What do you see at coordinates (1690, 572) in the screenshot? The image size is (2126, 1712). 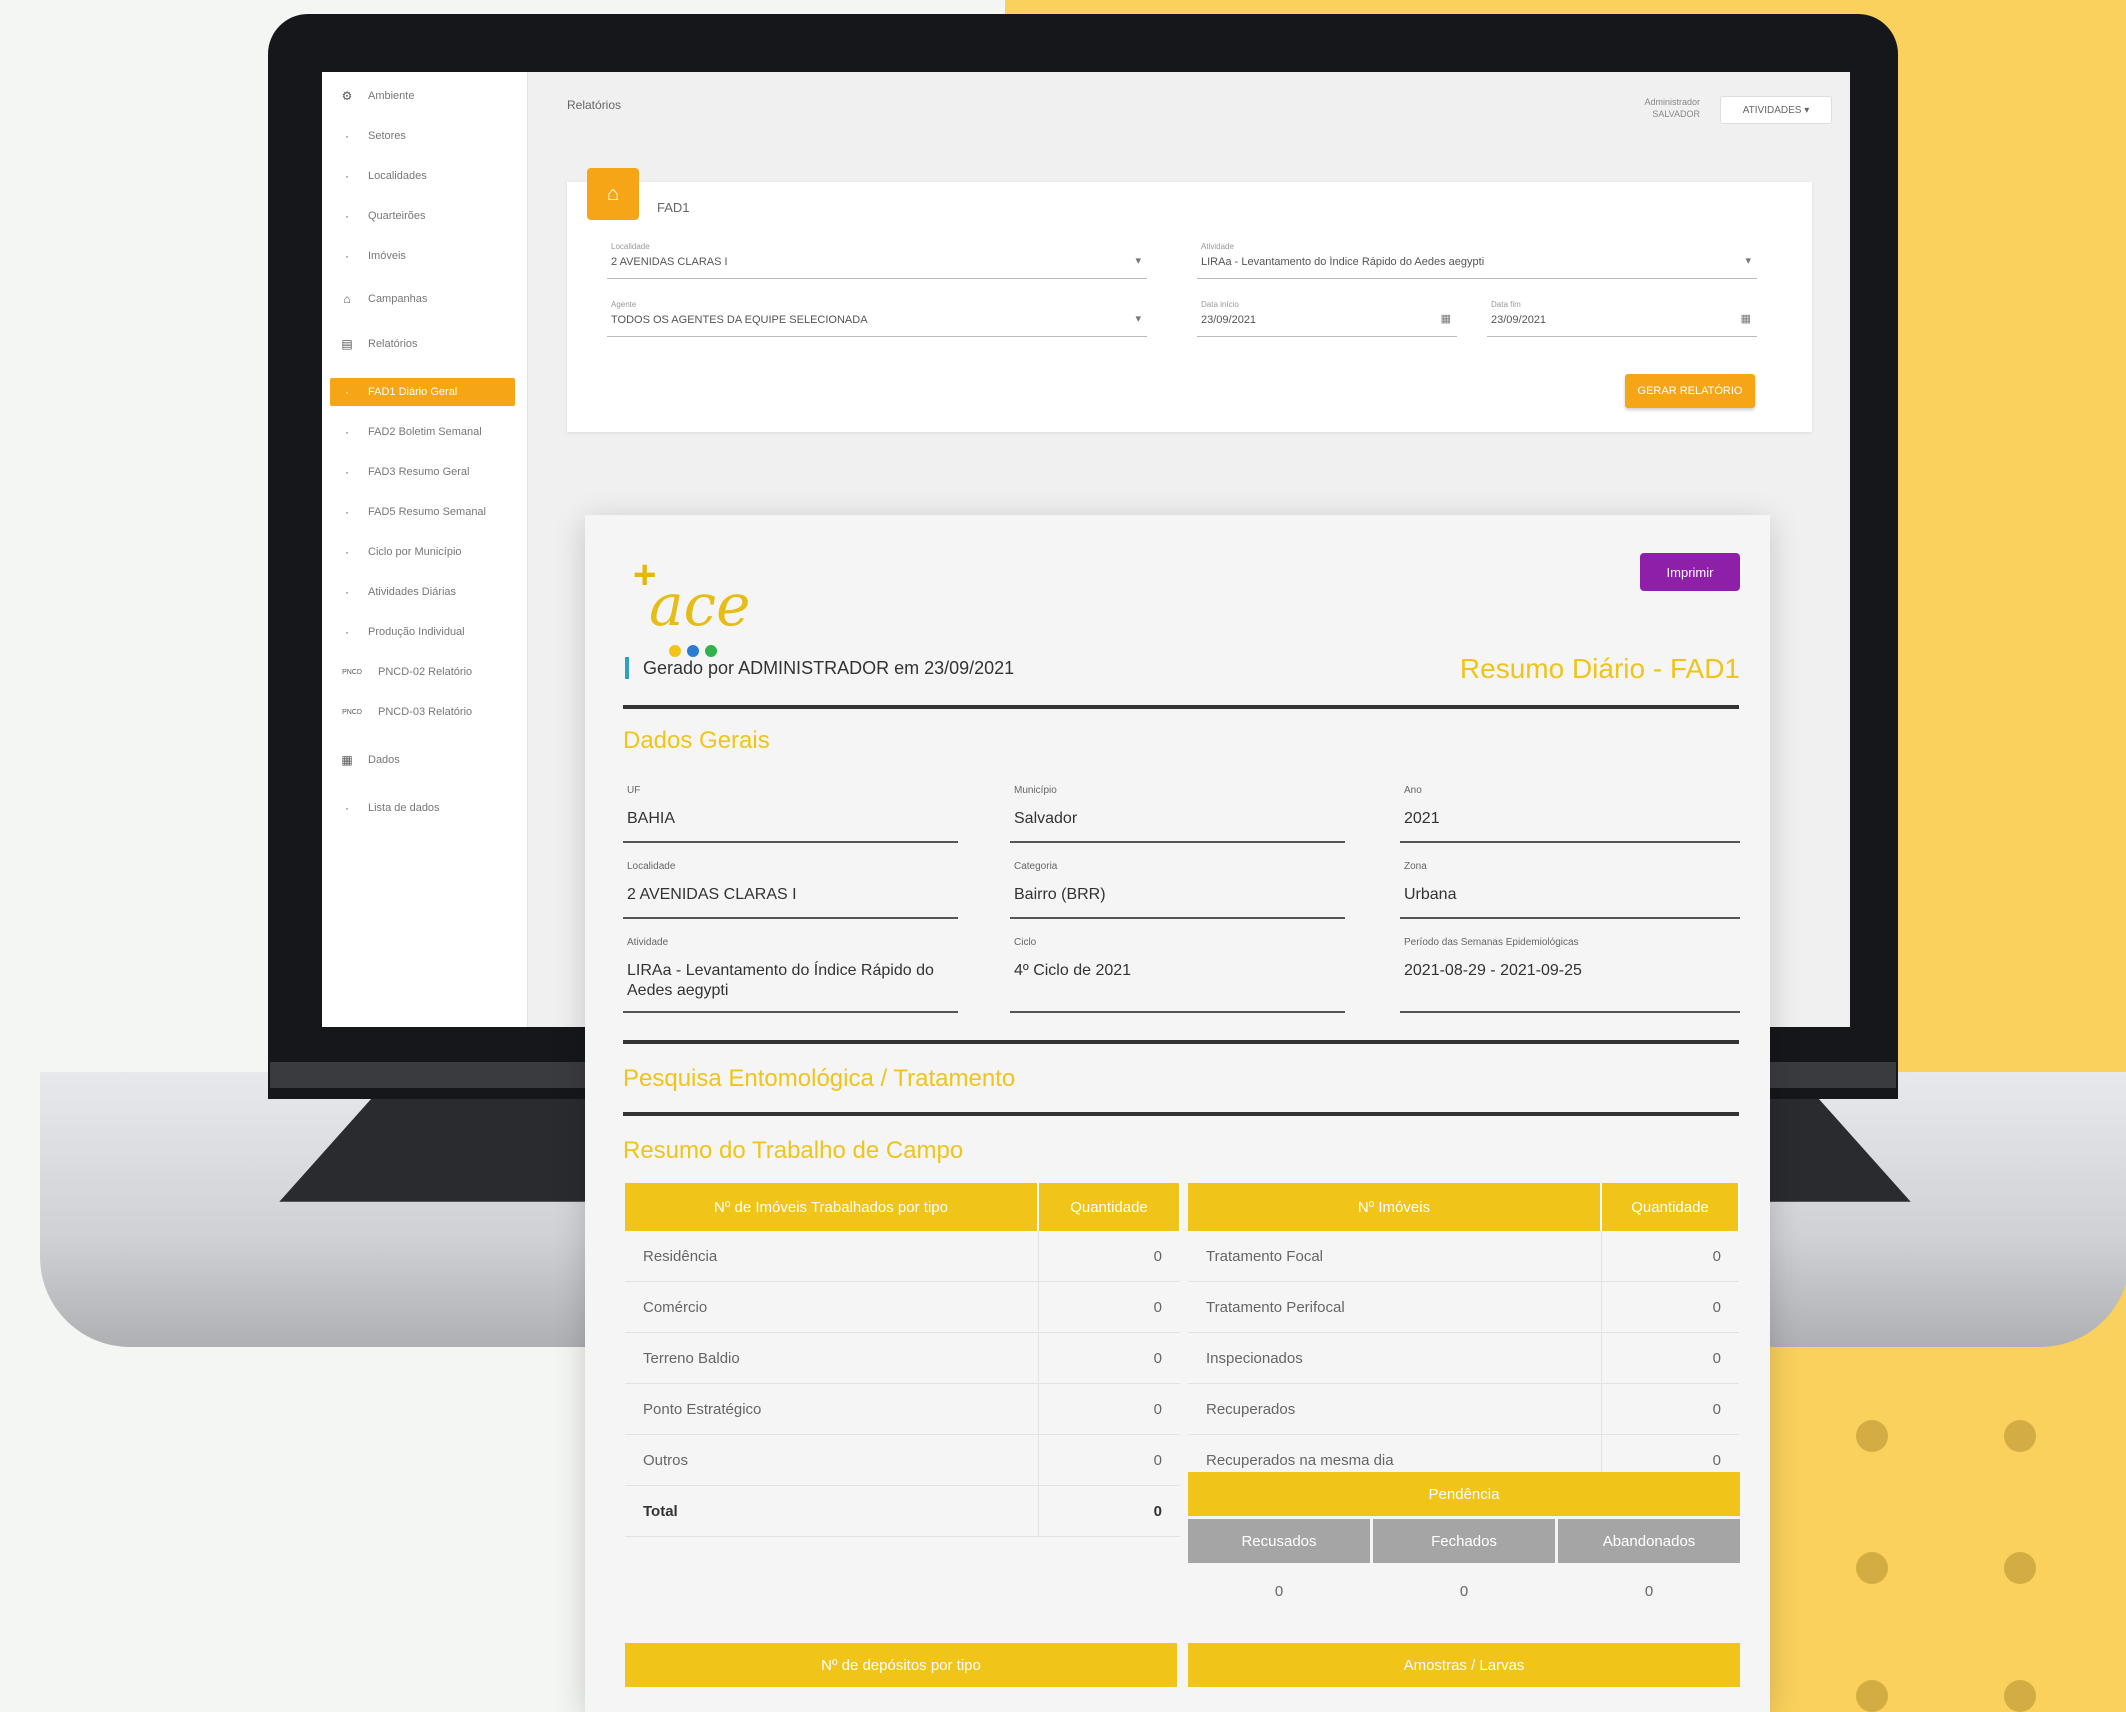 I see `print-button: Imprimir` at bounding box center [1690, 572].